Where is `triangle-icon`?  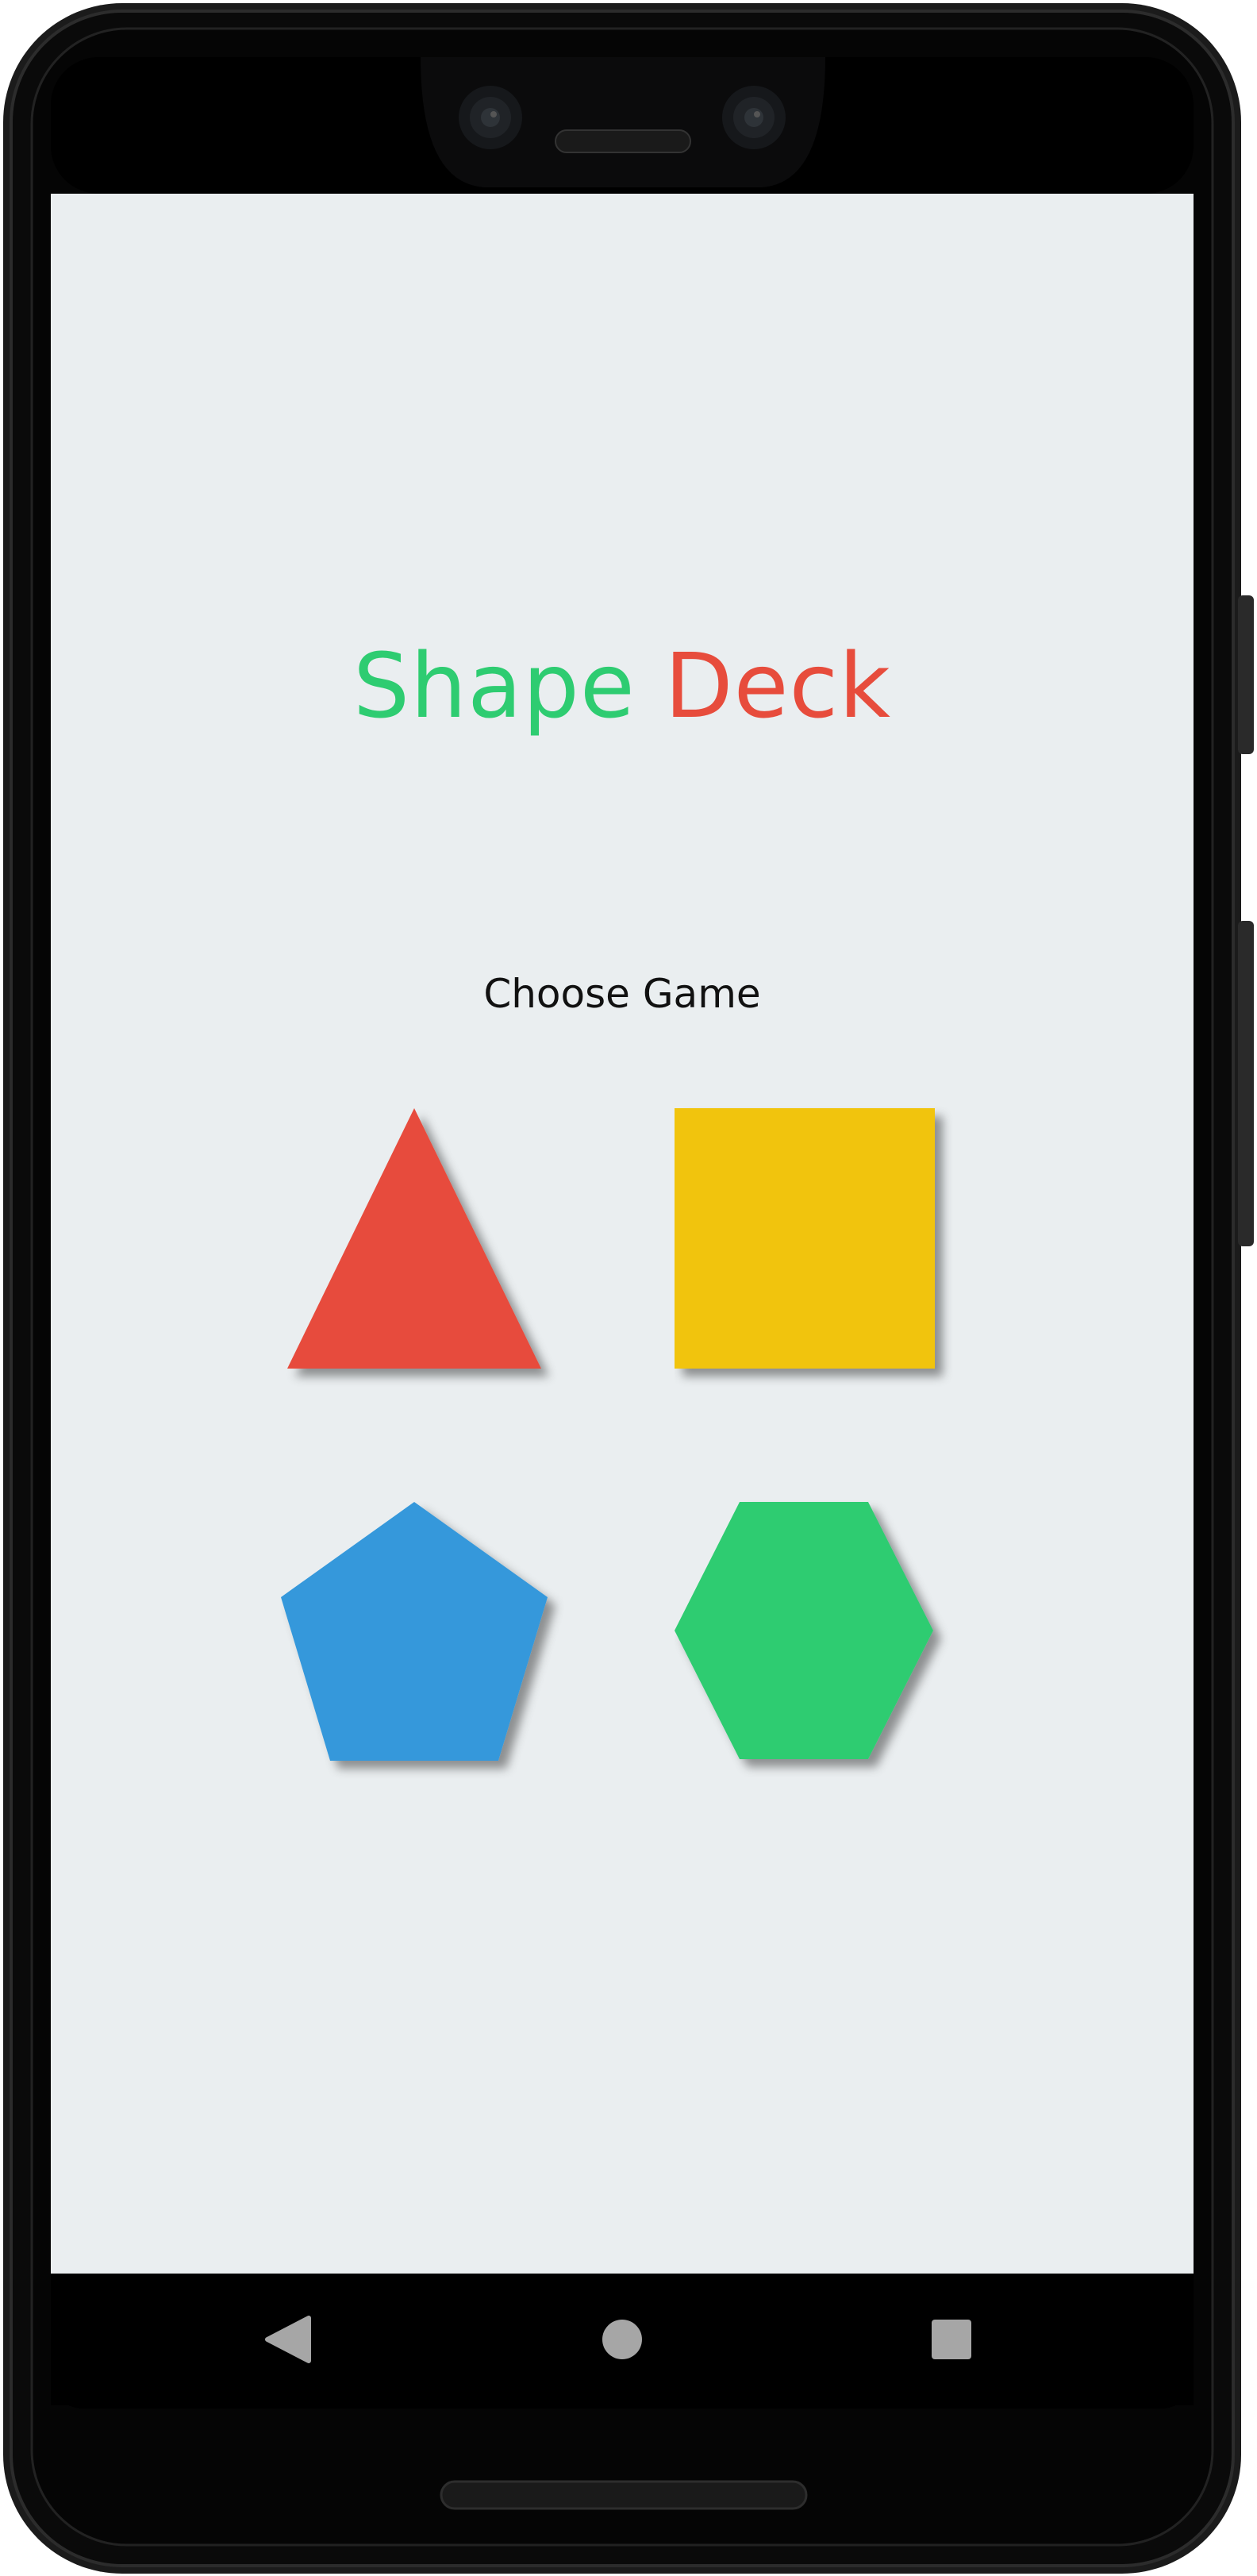 triangle-icon is located at coordinates (414, 1238).